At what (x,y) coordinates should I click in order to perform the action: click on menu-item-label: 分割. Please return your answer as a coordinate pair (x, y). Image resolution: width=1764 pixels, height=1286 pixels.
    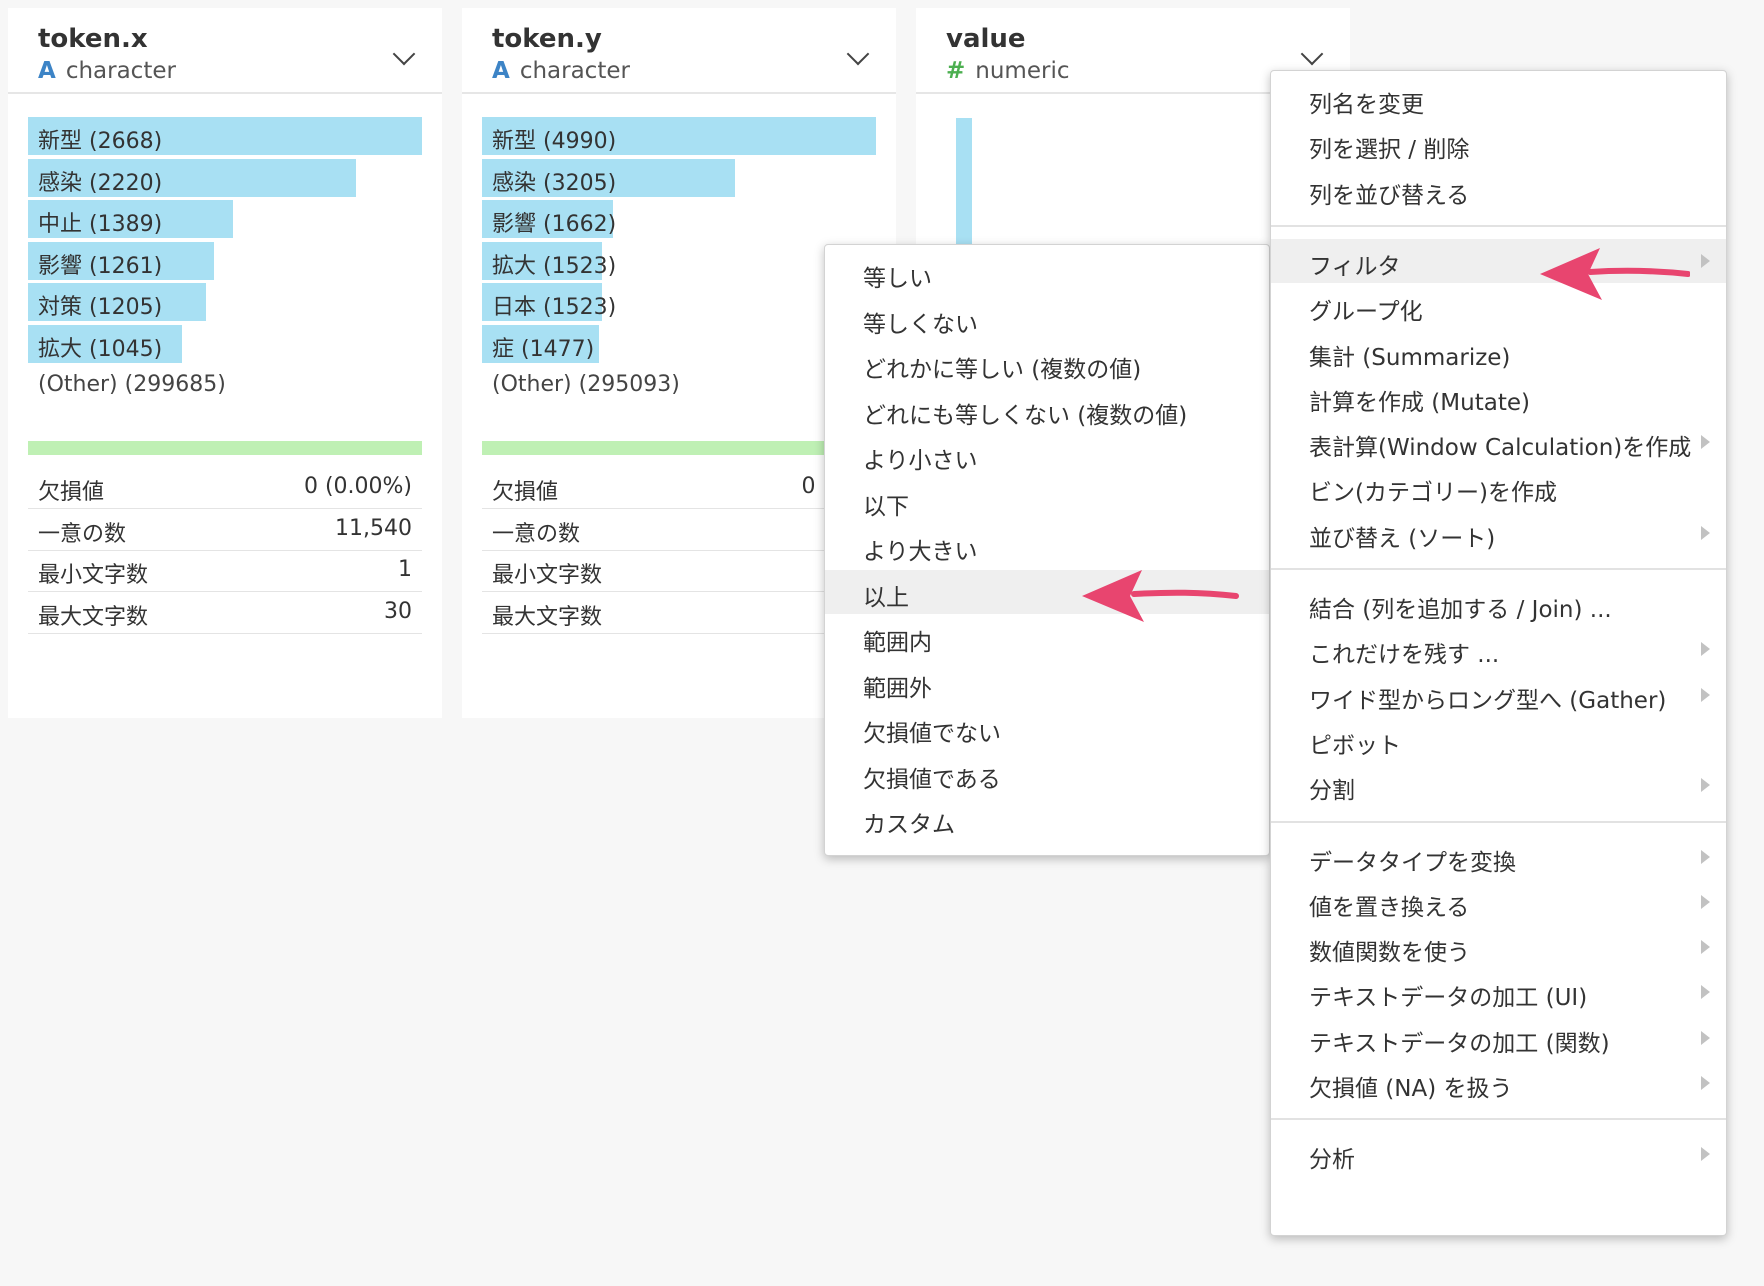
    Looking at the image, I should click on (1332, 791).